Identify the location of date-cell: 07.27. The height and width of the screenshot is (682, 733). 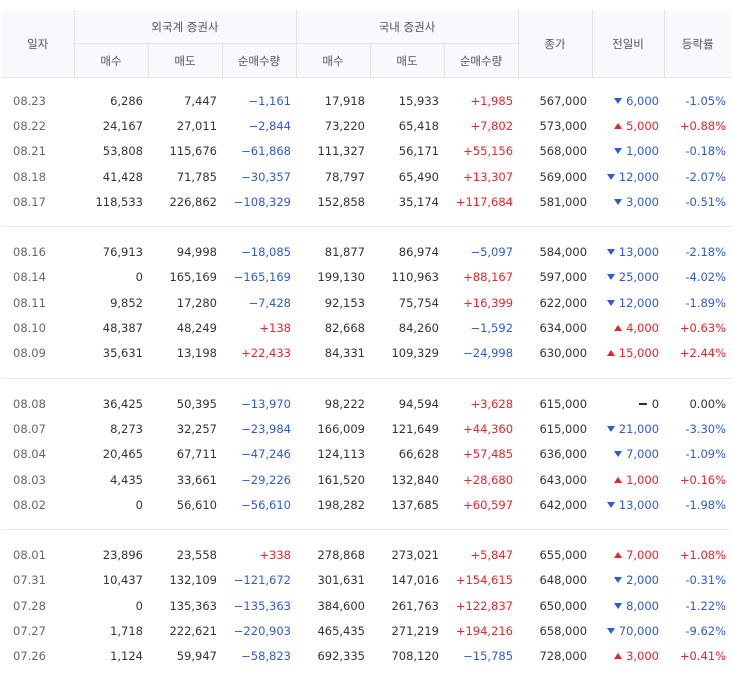
(29, 630).